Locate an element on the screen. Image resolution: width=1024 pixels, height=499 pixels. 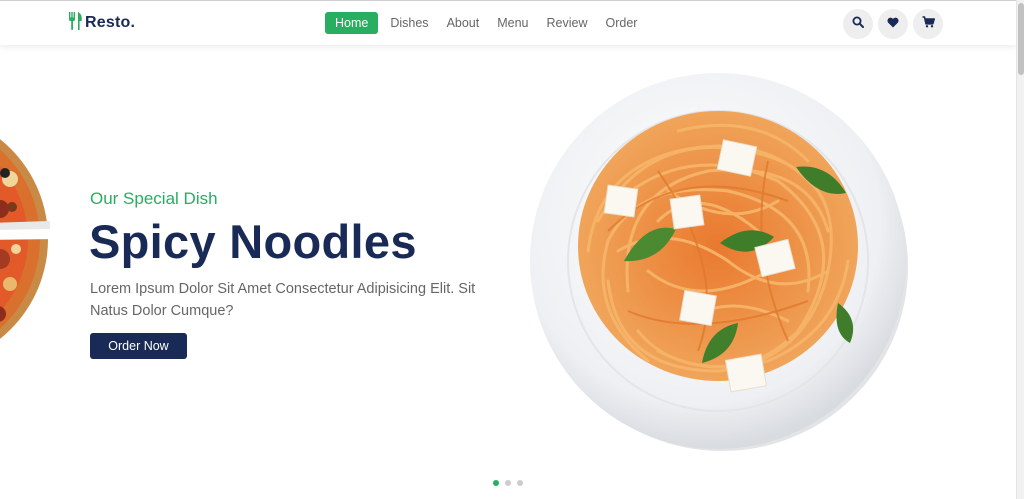
hero-subtitle: Our Special Dish is located at coordinates (154, 198).